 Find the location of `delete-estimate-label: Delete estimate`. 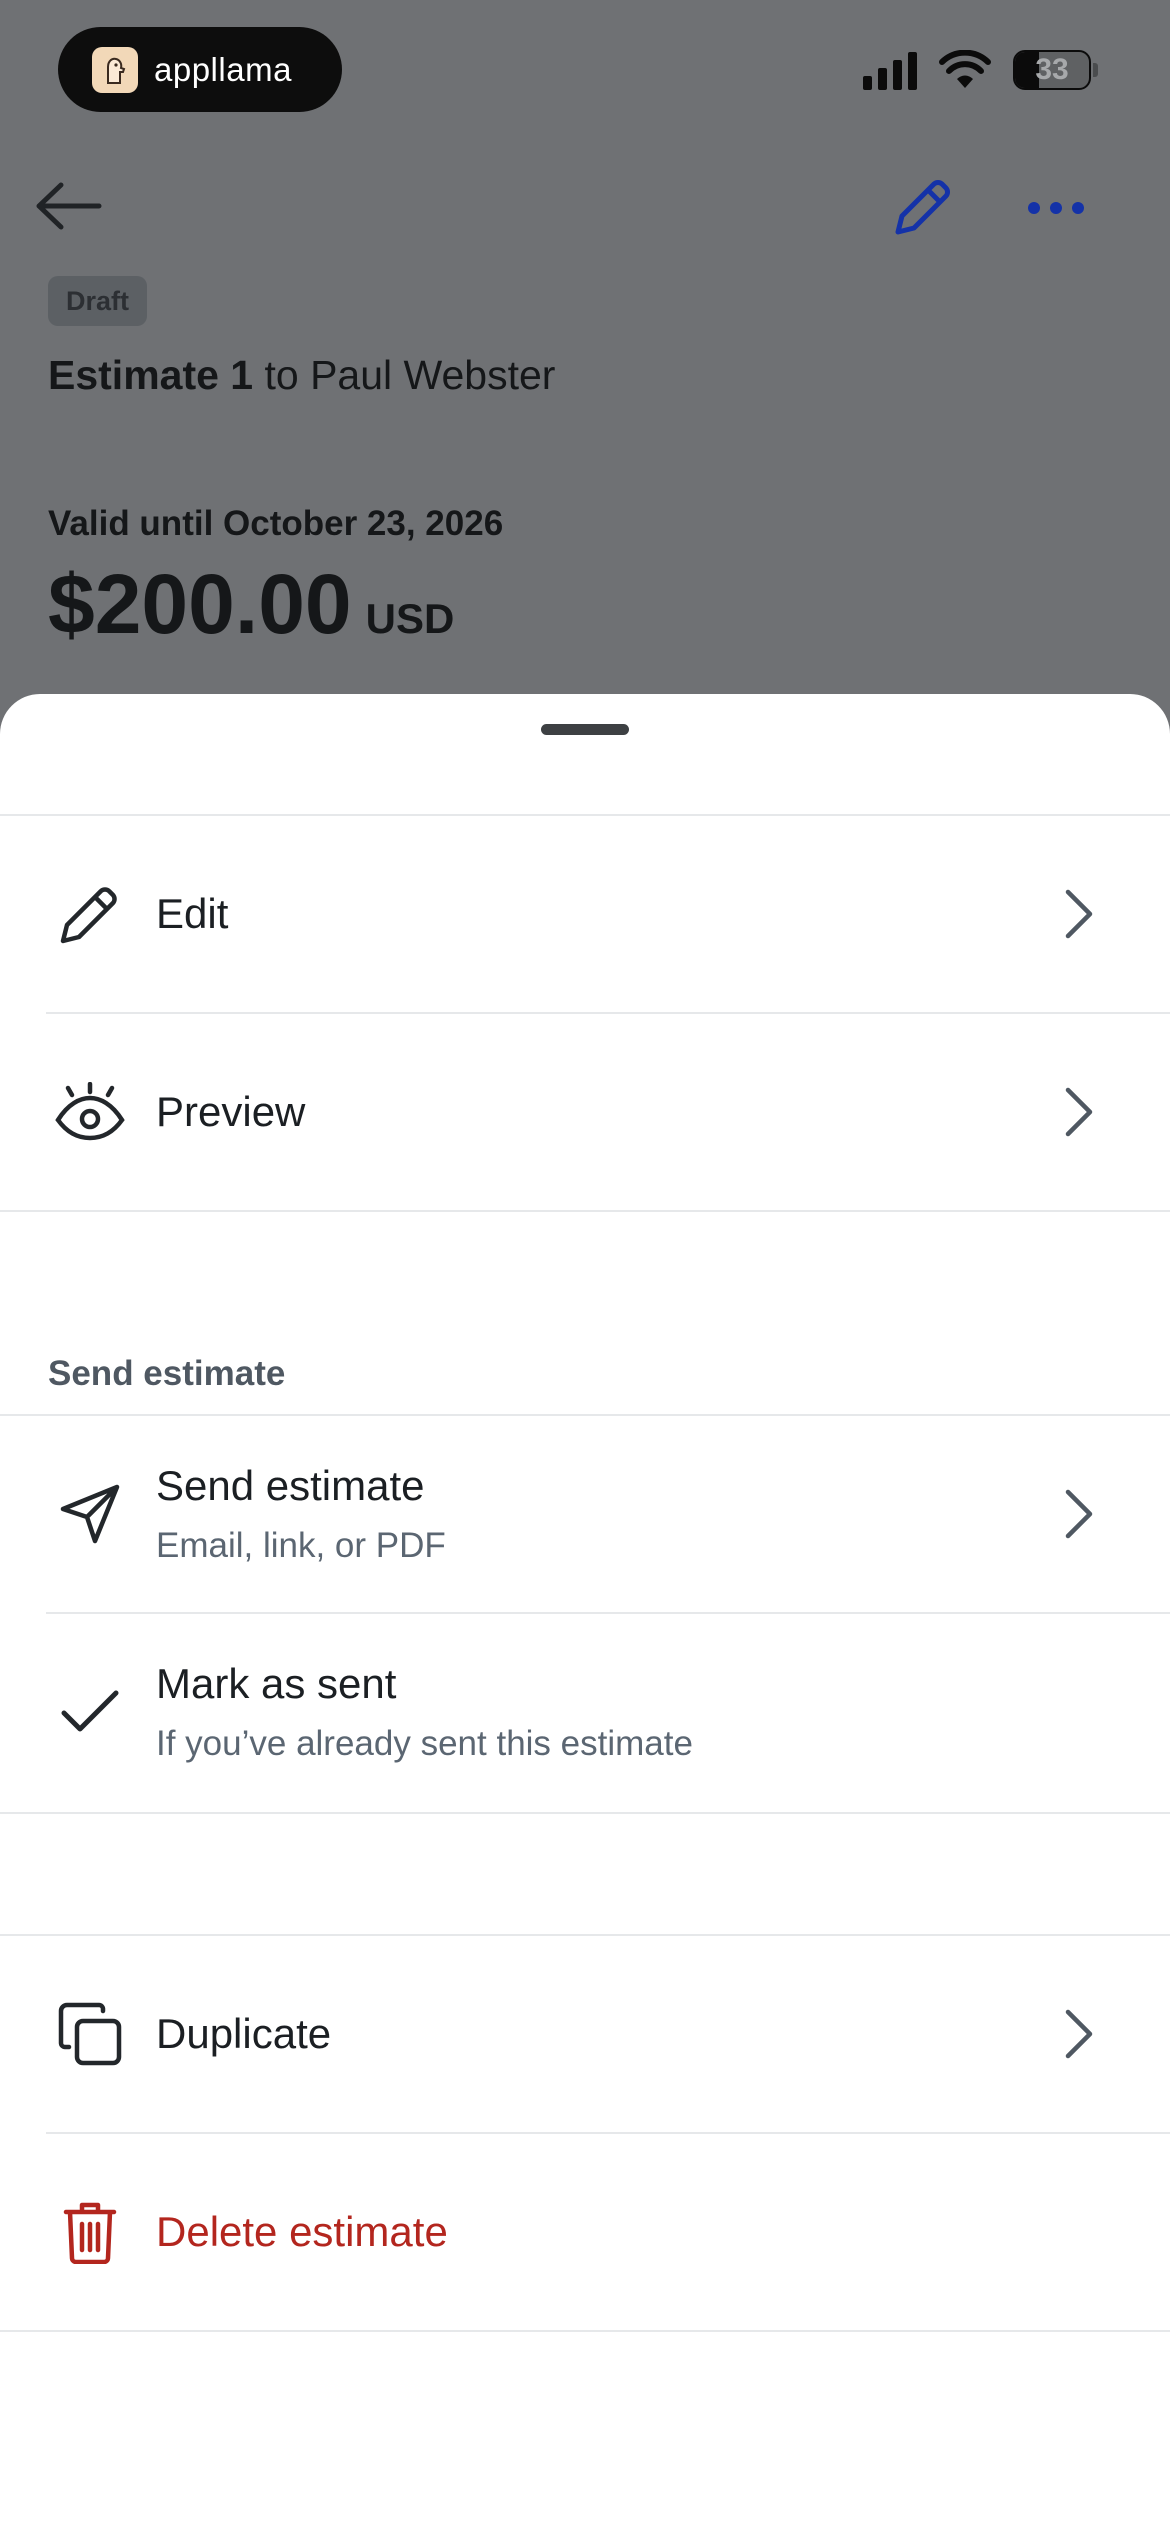

delete-estimate-label: Delete estimate is located at coordinates (302, 2231).